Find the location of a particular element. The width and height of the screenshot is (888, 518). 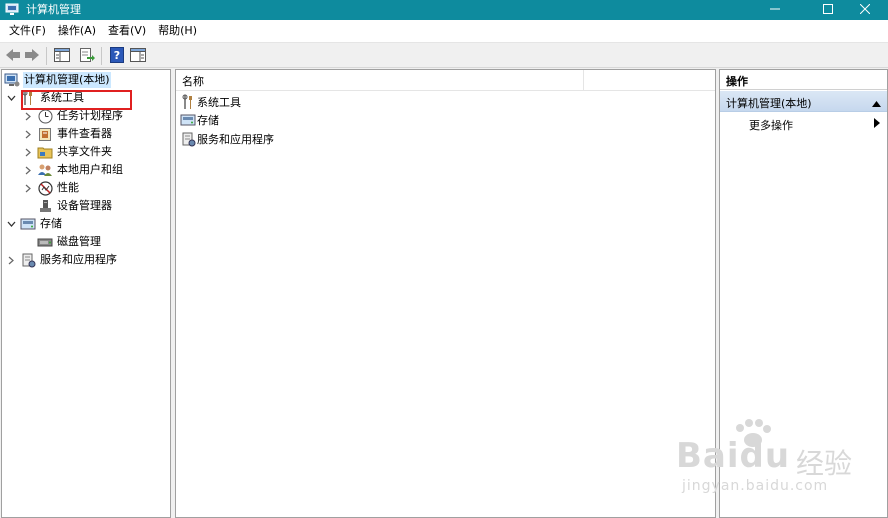

clock-icon is located at coordinates (45, 116).